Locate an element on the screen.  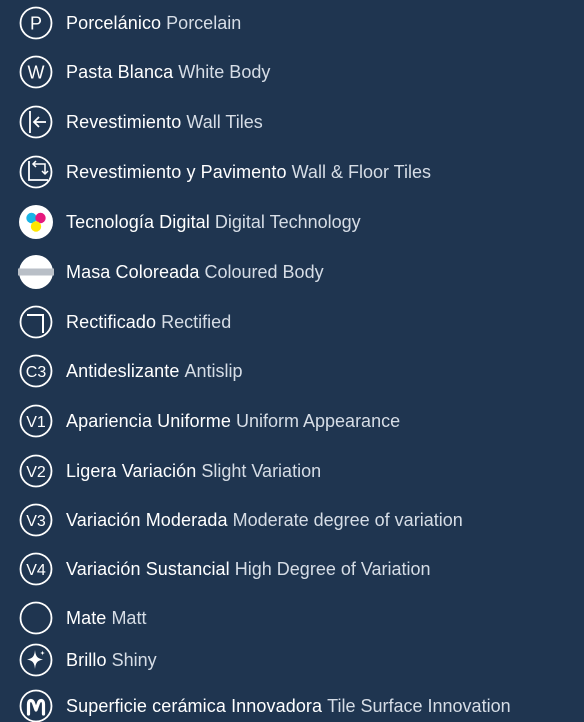
svg-text: V4 is located at coordinates (36, 570).